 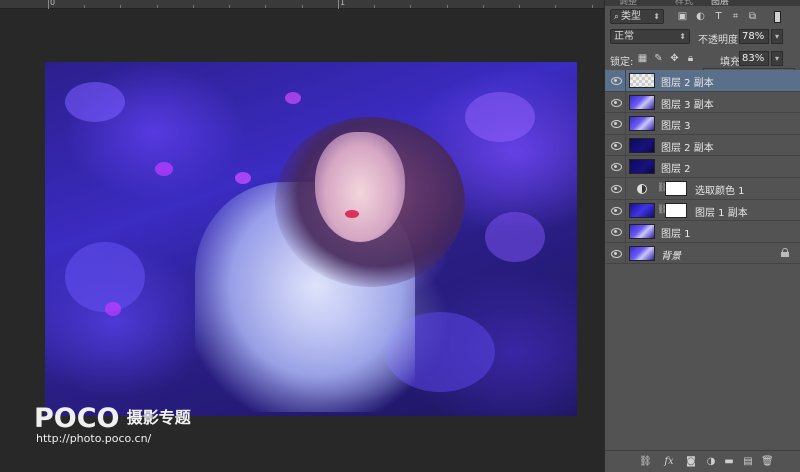 What do you see at coordinates (718, 16) in the screenshot?
I see `type-filter-icon: T` at bounding box center [718, 16].